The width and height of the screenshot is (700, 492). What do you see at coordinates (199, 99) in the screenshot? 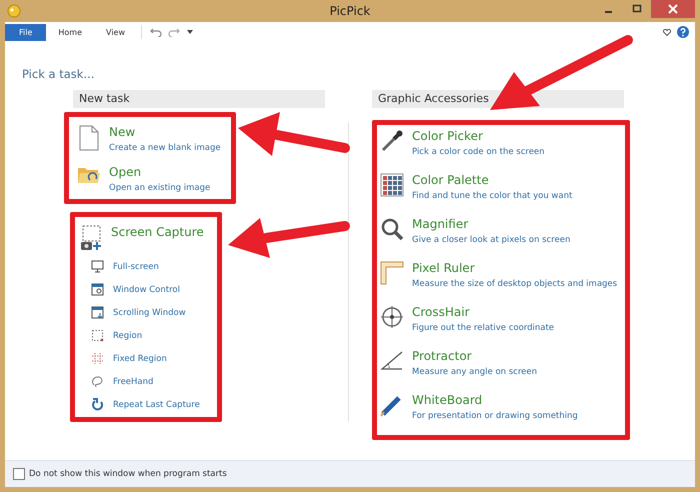
I see `section-header: New task` at bounding box center [199, 99].